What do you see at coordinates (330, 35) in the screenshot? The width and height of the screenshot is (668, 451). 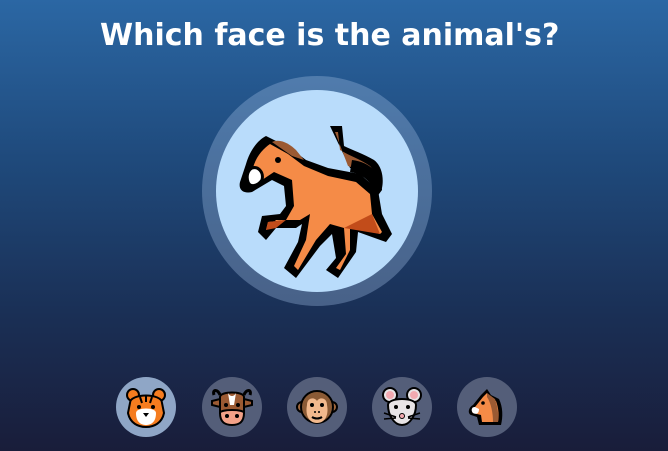 I see `question-title: Which face is the animal's?` at bounding box center [330, 35].